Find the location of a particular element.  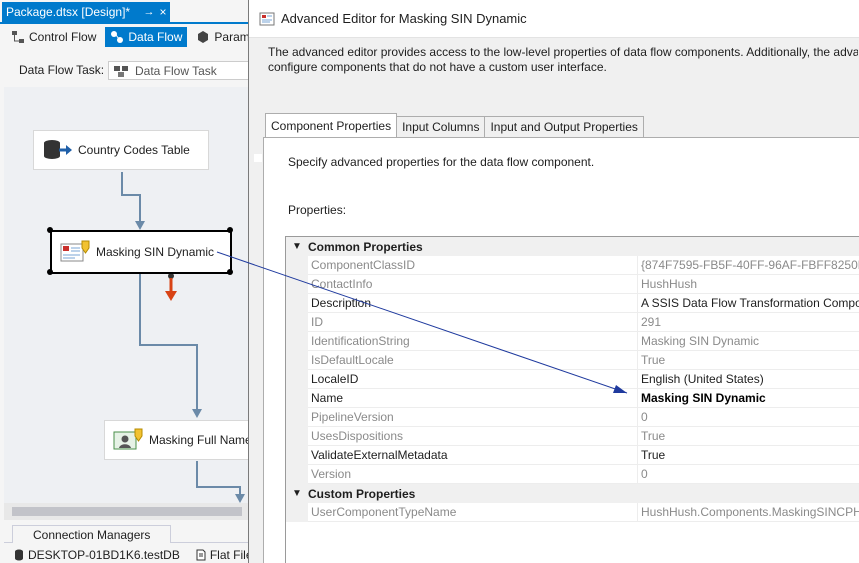

category-common-properties: ▼ Common Properties is located at coordinates (572, 246).